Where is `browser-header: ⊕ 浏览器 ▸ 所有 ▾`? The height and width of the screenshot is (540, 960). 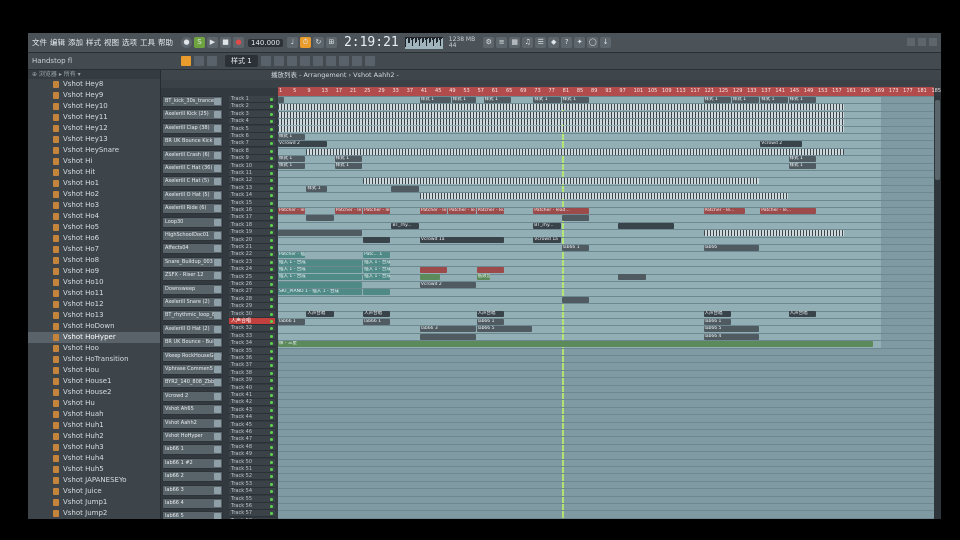
browser-header: ⊕ 浏览器 ▸ 所有 ▾ is located at coordinates (94, 74).